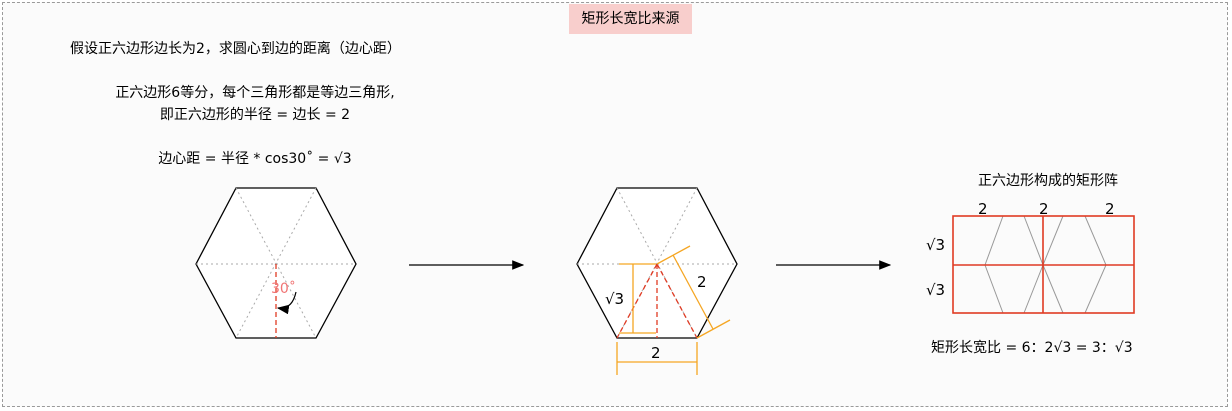 Image resolution: width=1232 pixels, height=411 pixels. I want to click on bottom-label: 2, so click(656, 353).